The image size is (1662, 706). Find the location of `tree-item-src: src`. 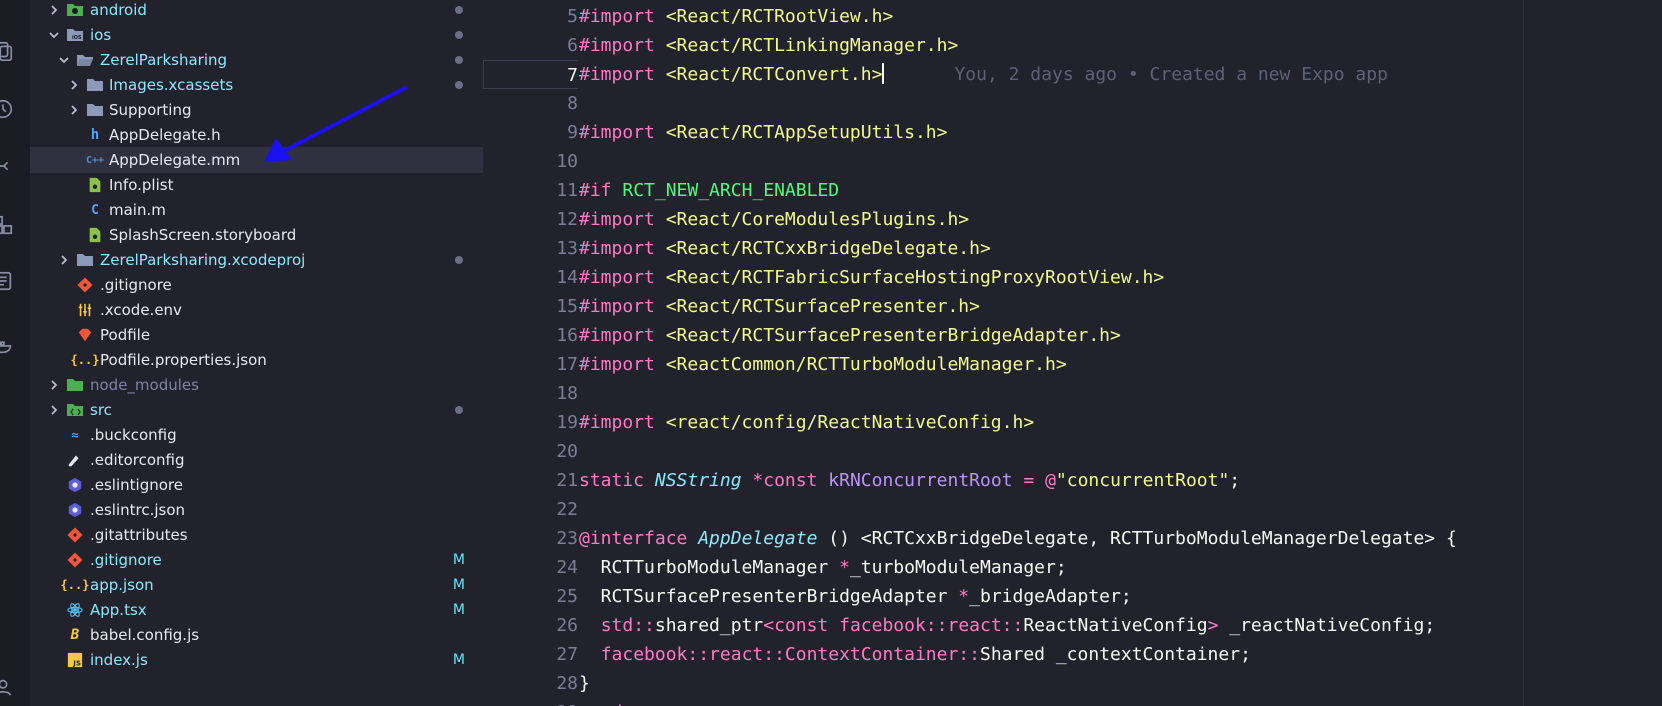

tree-item-src: src is located at coordinates (256, 410).